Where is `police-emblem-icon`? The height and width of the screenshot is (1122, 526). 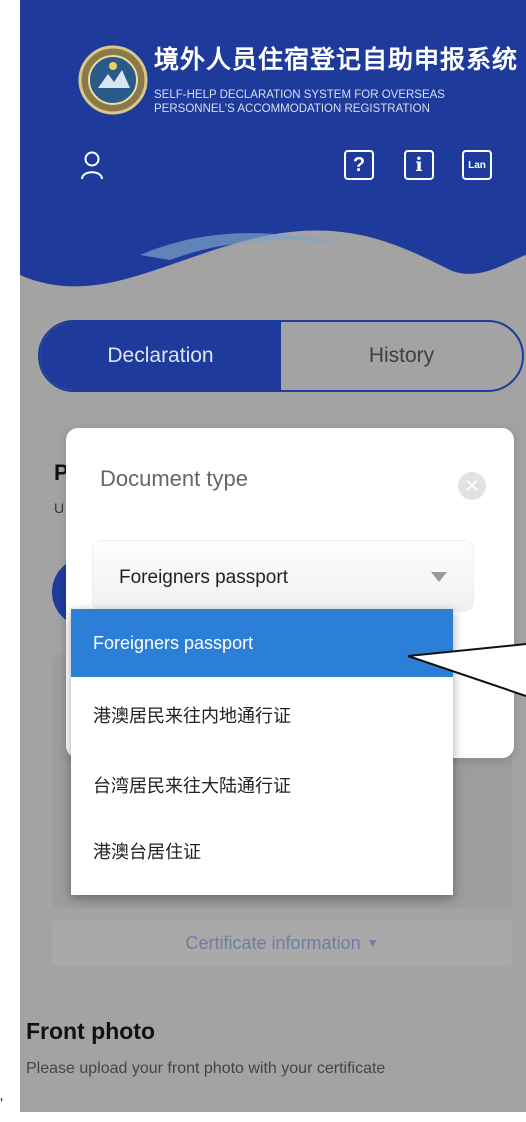 police-emblem-icon is located at coordinates (113, 80).